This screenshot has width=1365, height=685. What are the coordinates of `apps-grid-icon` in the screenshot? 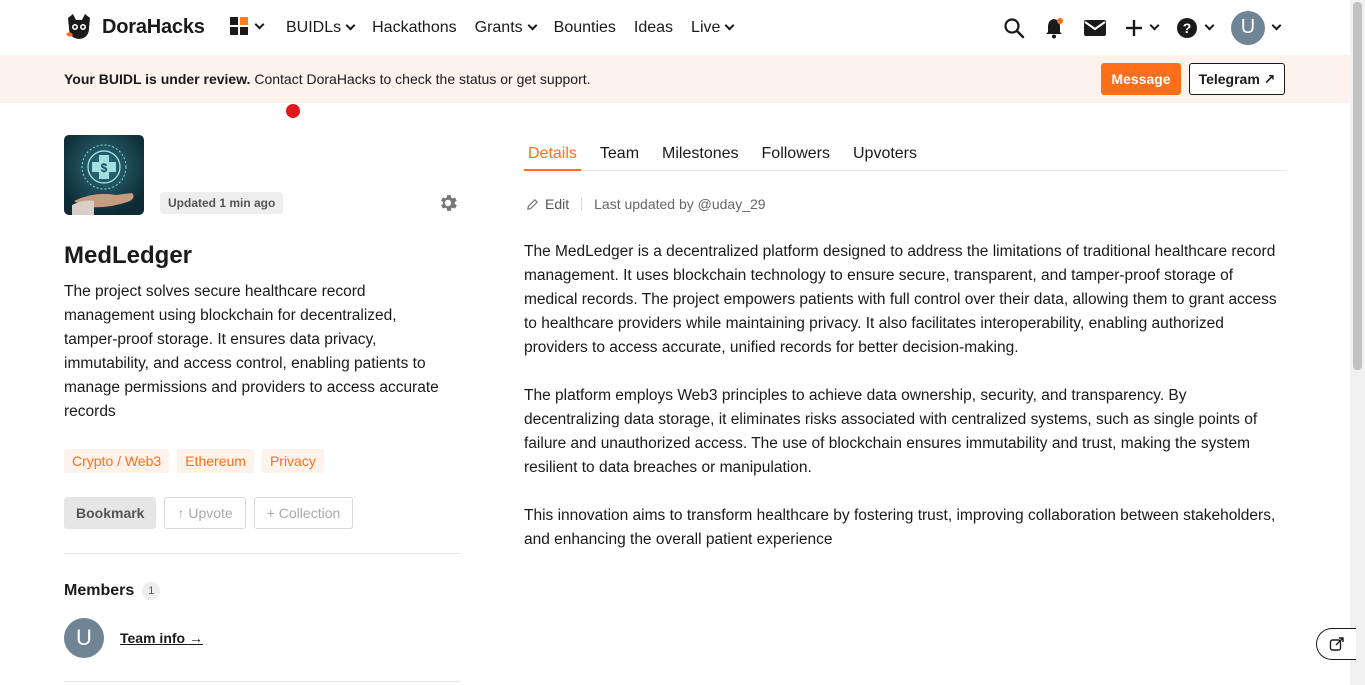 It's located at (239, 26).